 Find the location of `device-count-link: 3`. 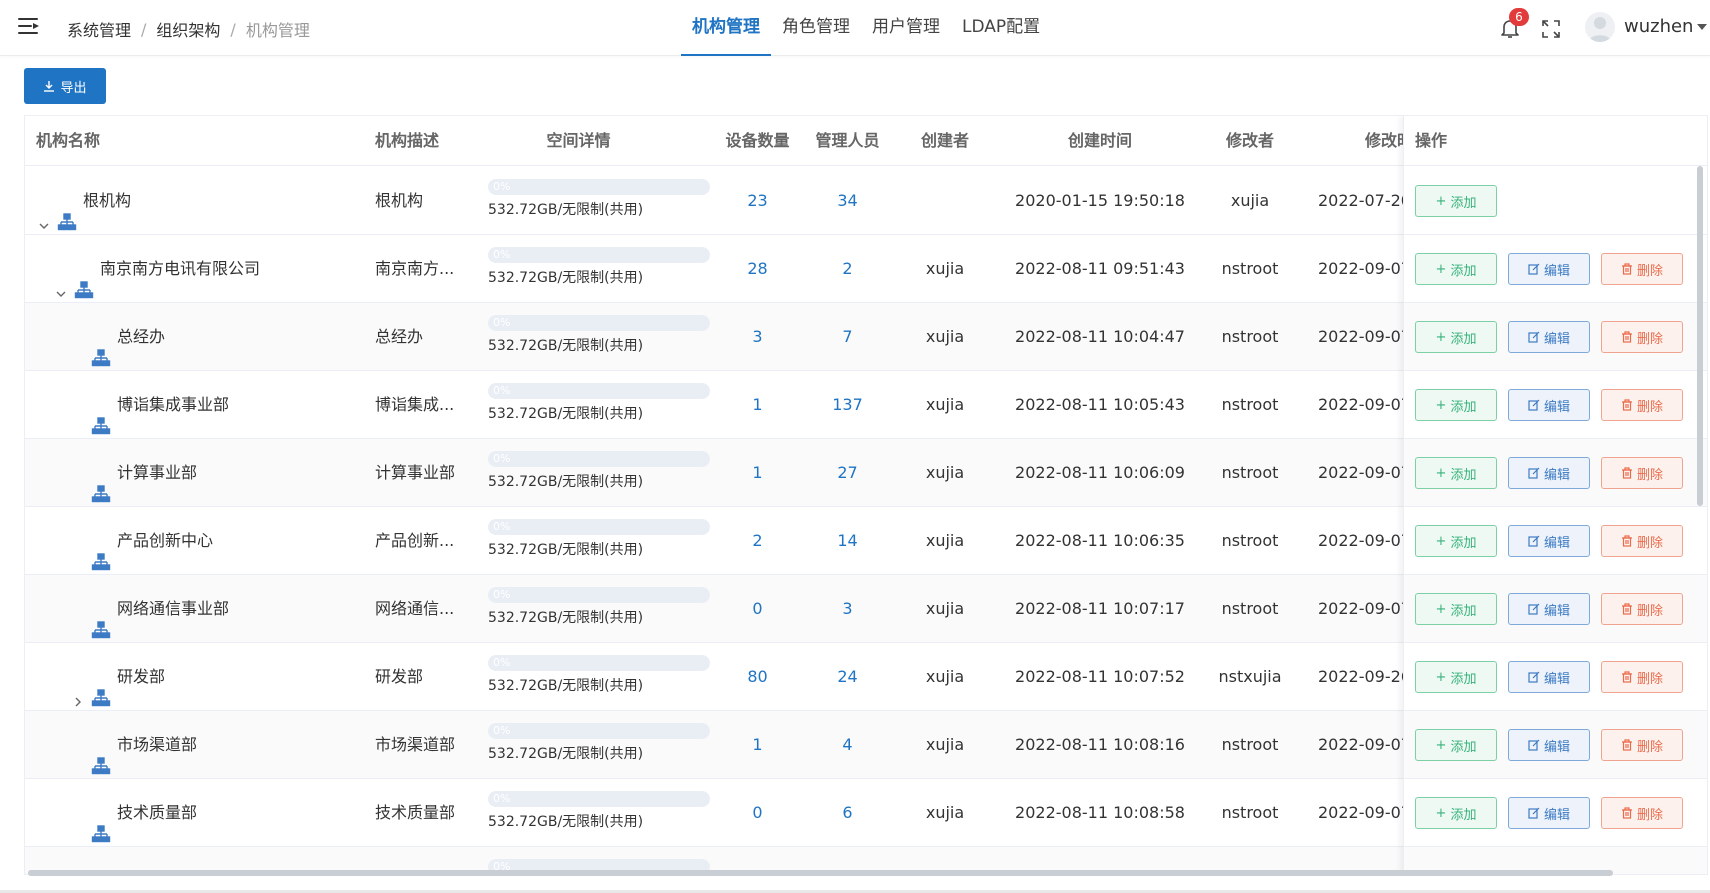

device-count-link: 3 is located at coordinates (757, 337).